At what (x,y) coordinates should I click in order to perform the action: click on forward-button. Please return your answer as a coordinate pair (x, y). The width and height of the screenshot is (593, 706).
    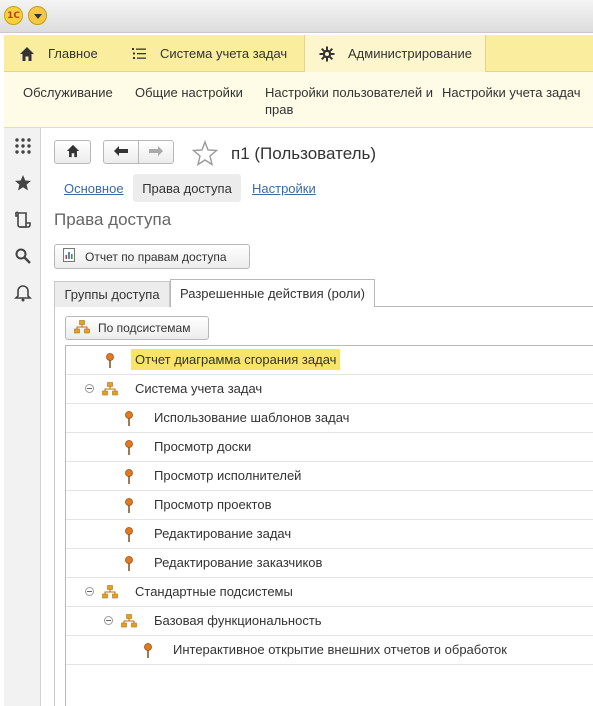
    Looking at the image, I should click on (156, 152).